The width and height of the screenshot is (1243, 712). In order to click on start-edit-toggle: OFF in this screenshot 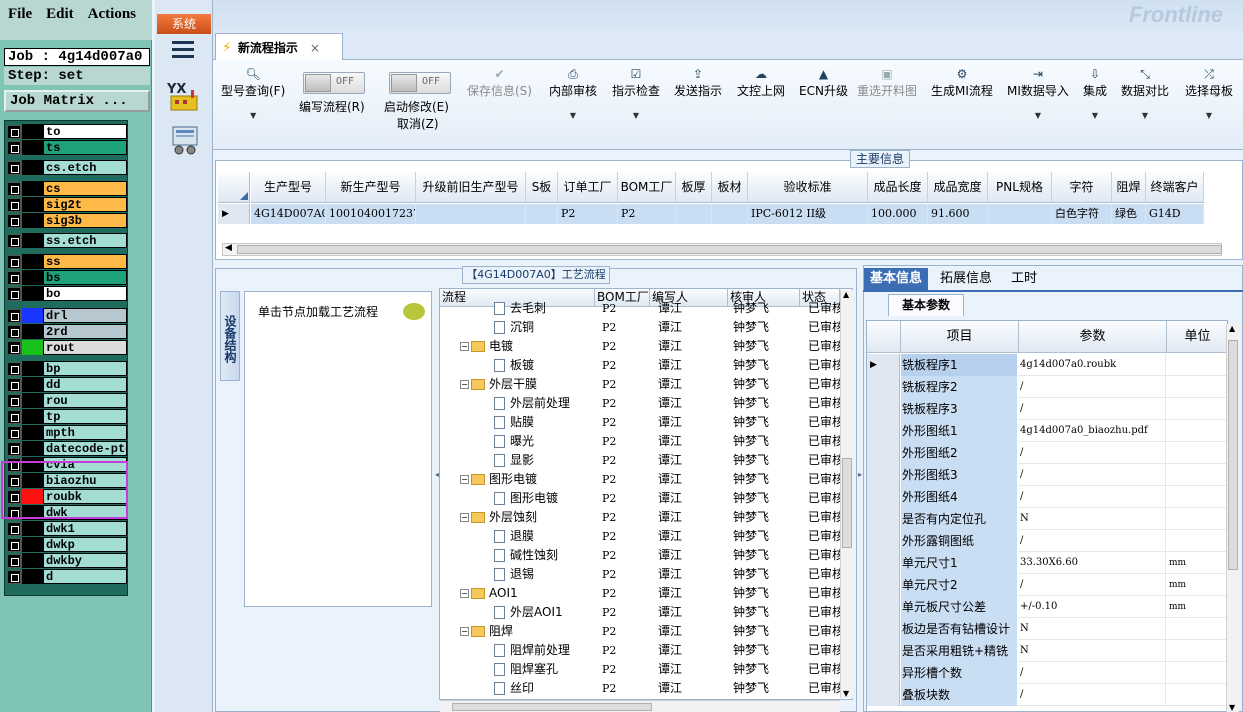, I will do `click(420, 83)`.